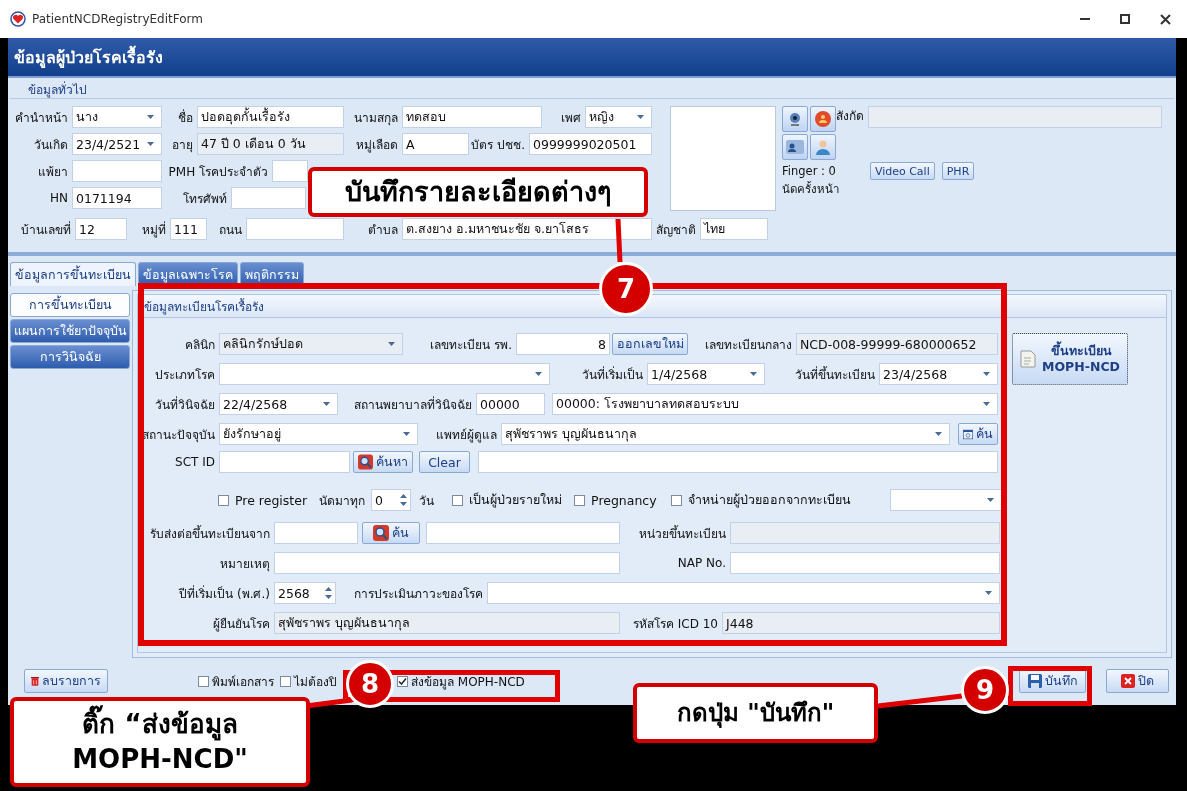 The height and width of the screenshot is (791, 1187). I want to click on close-icon, so click(1165, 19).